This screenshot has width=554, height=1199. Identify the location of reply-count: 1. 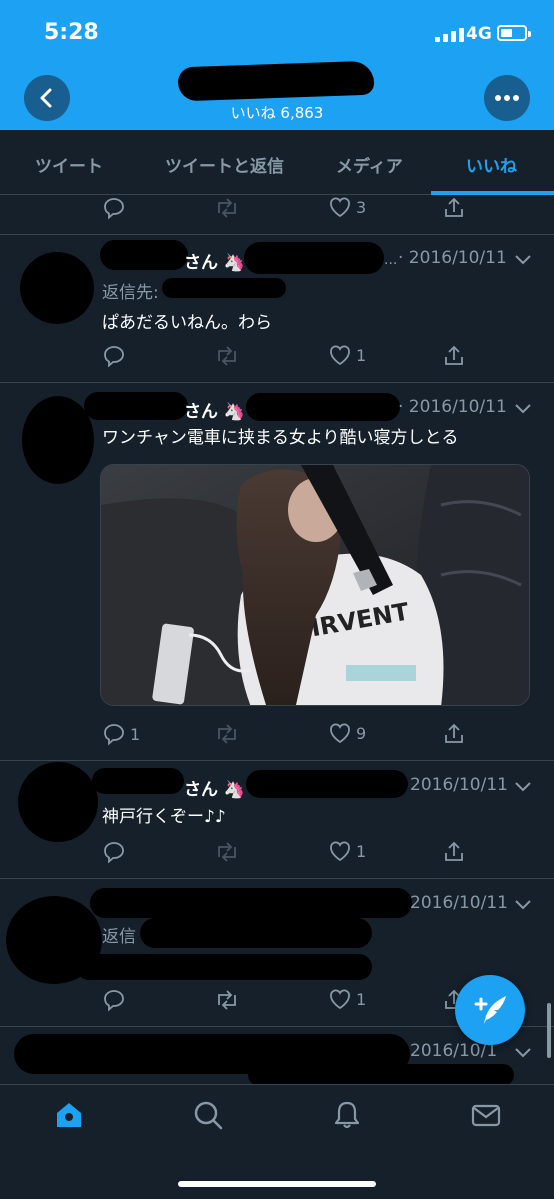
(135, 734).